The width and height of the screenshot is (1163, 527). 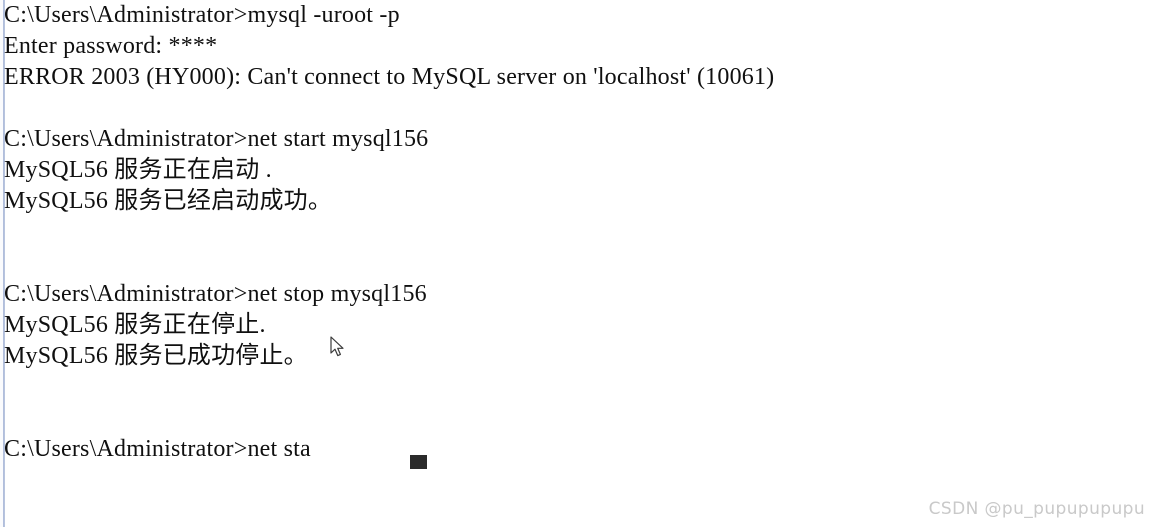 I want to click on text-caret, so click(x=418, y=462).